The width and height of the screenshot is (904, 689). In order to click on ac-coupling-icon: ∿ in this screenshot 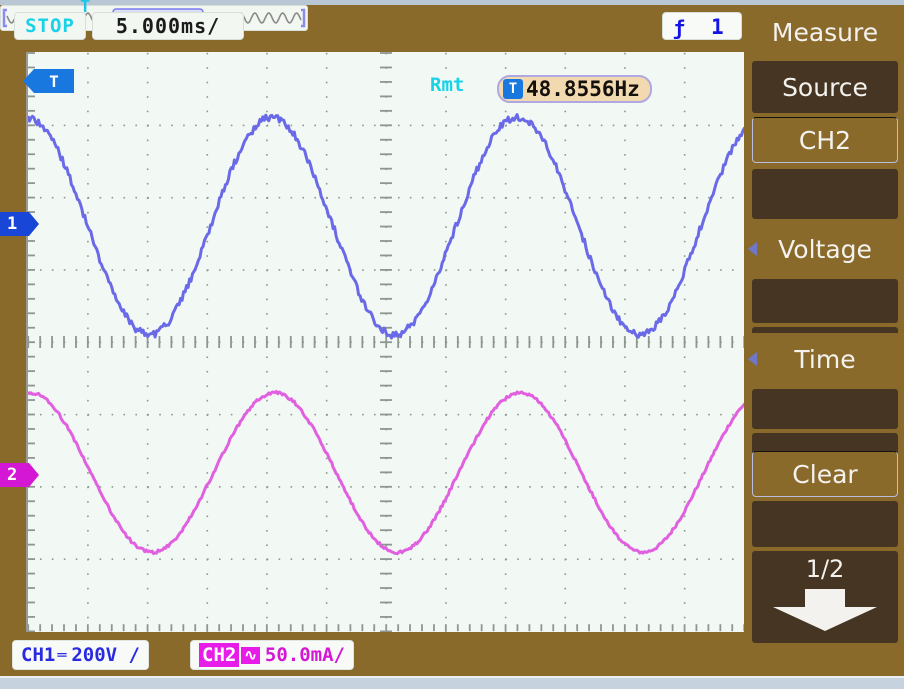, I will do `click(250, 655)`.